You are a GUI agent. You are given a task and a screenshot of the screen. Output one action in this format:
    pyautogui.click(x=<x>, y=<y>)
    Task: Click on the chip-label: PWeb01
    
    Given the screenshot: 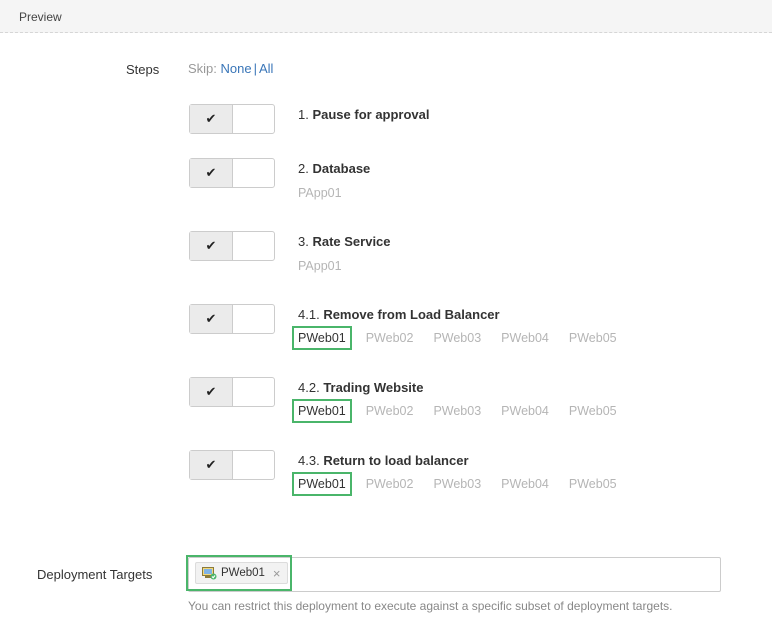 What is the action you would take?
    pyautogui.click(x=243, y=573)
    